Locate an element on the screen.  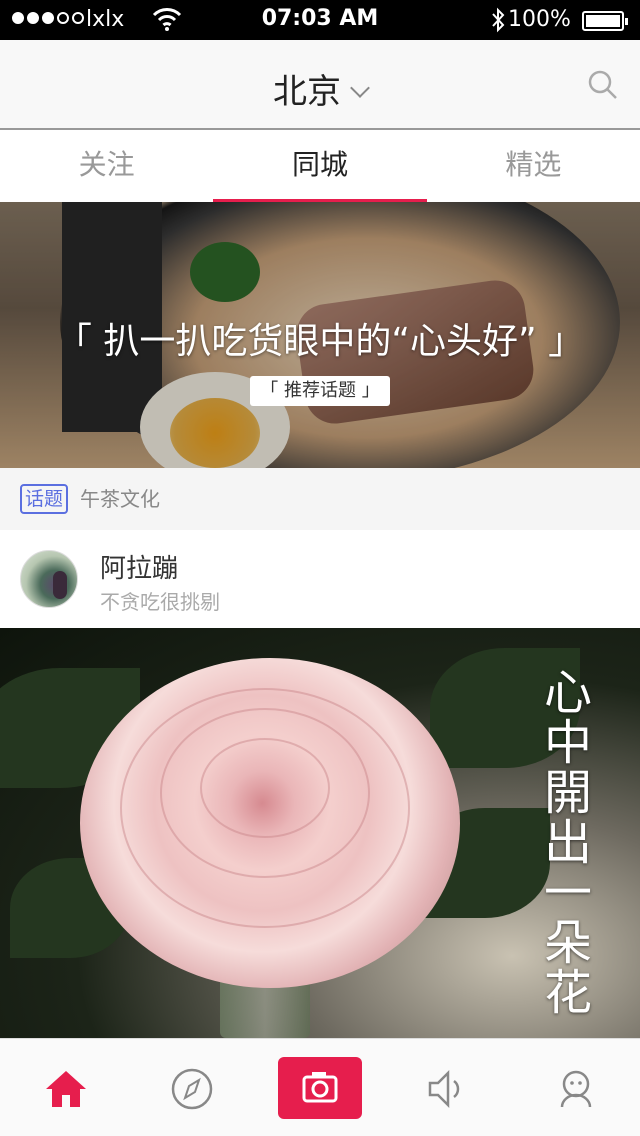
topic-badge: 话题 is located at coordinates (44, 499).